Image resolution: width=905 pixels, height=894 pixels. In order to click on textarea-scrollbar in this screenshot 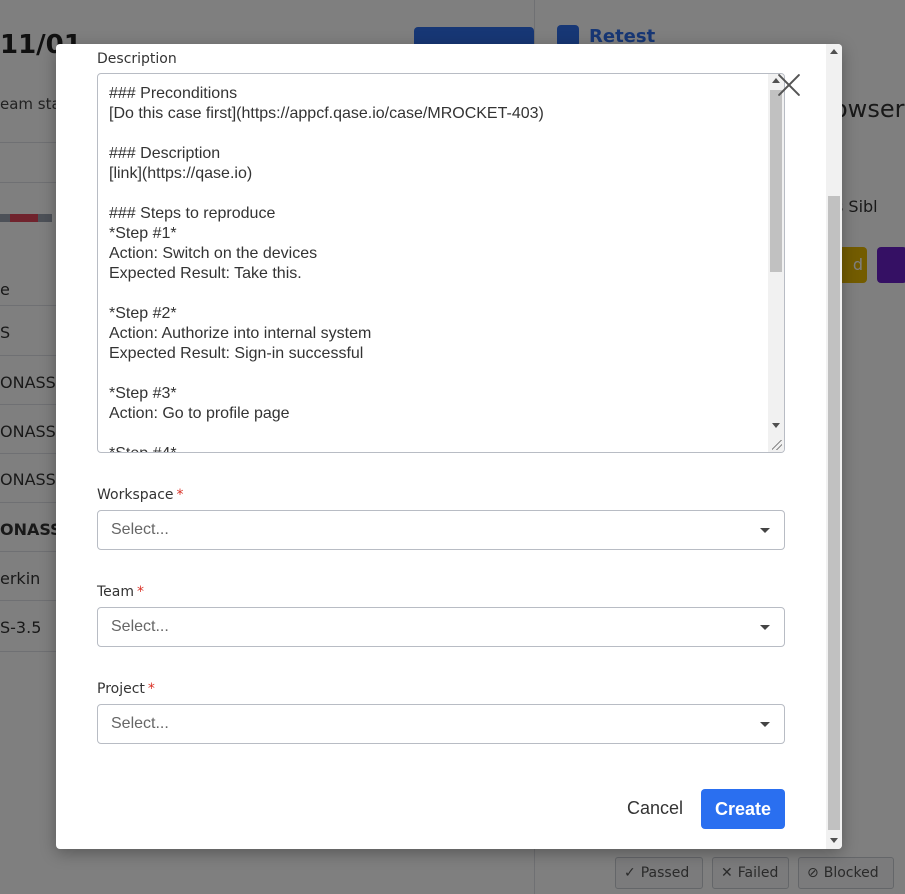, I will do `click(776, 263)`.